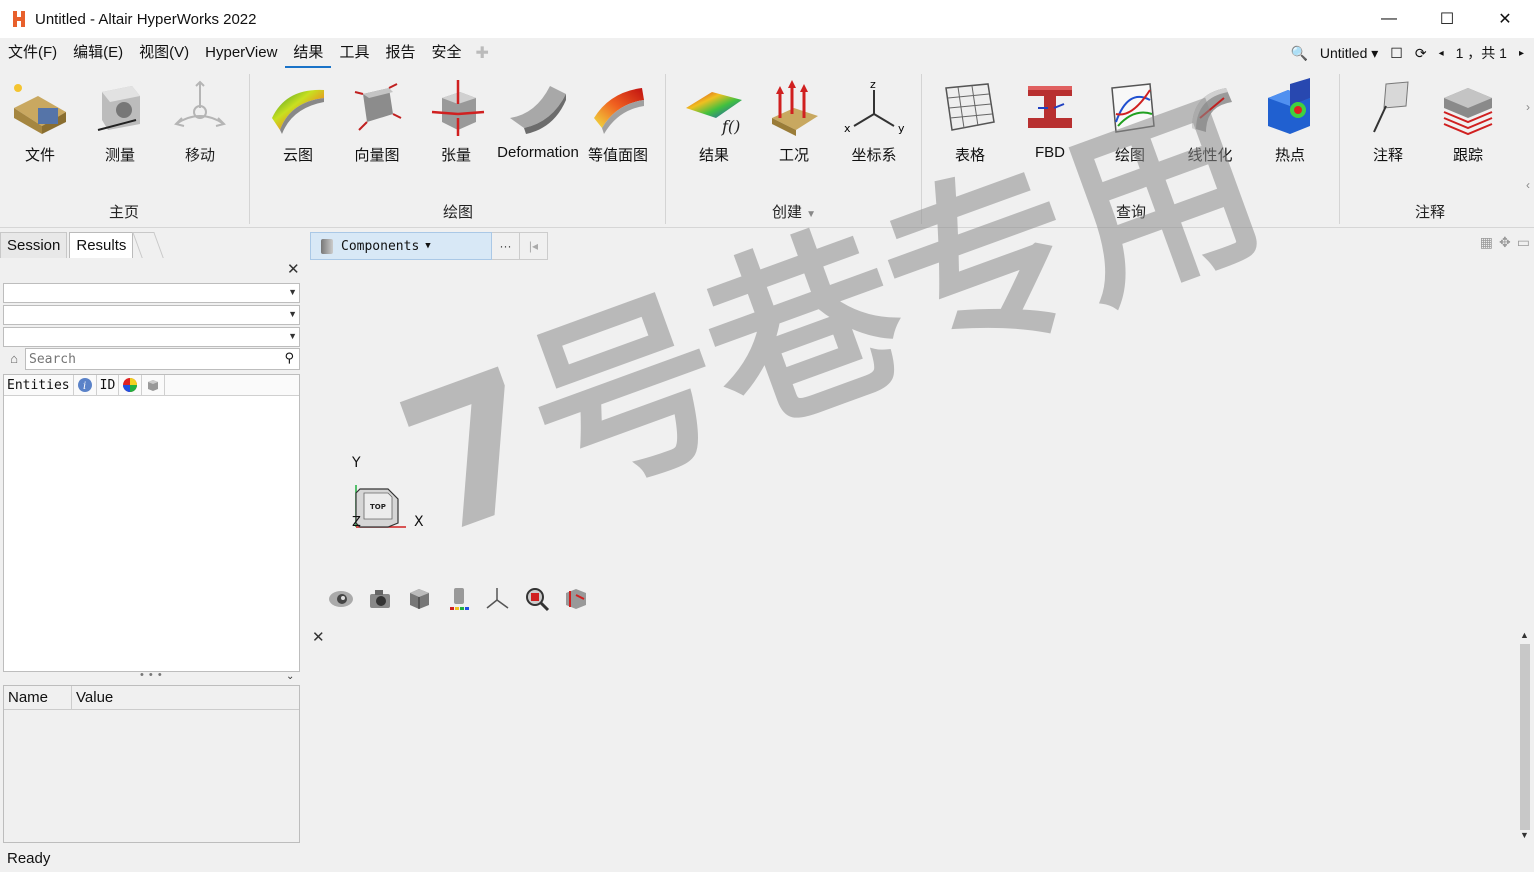 This screenshot has height=872, width=1534. Describe the element at coordinates (289, 358) in the screenshot. I see `search-icon: ⚲` at that location.